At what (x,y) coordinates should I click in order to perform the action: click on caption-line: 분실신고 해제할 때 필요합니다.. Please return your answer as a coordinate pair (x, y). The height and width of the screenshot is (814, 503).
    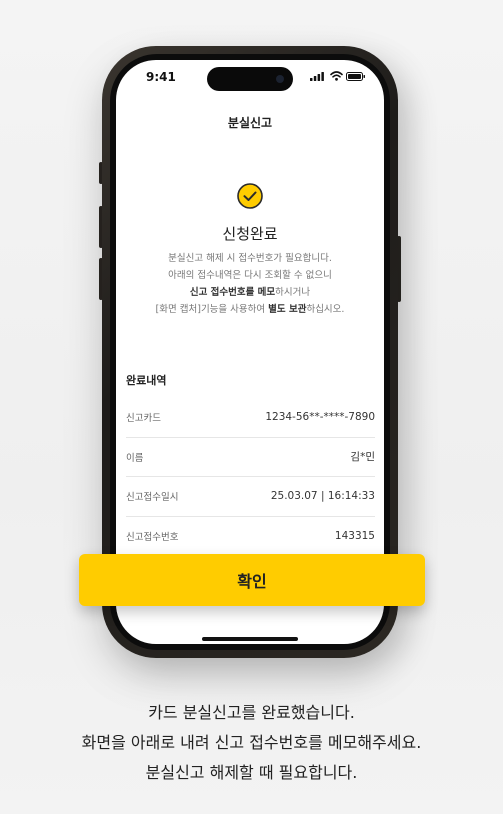
    Looking at the image, I should click on (251, 772).